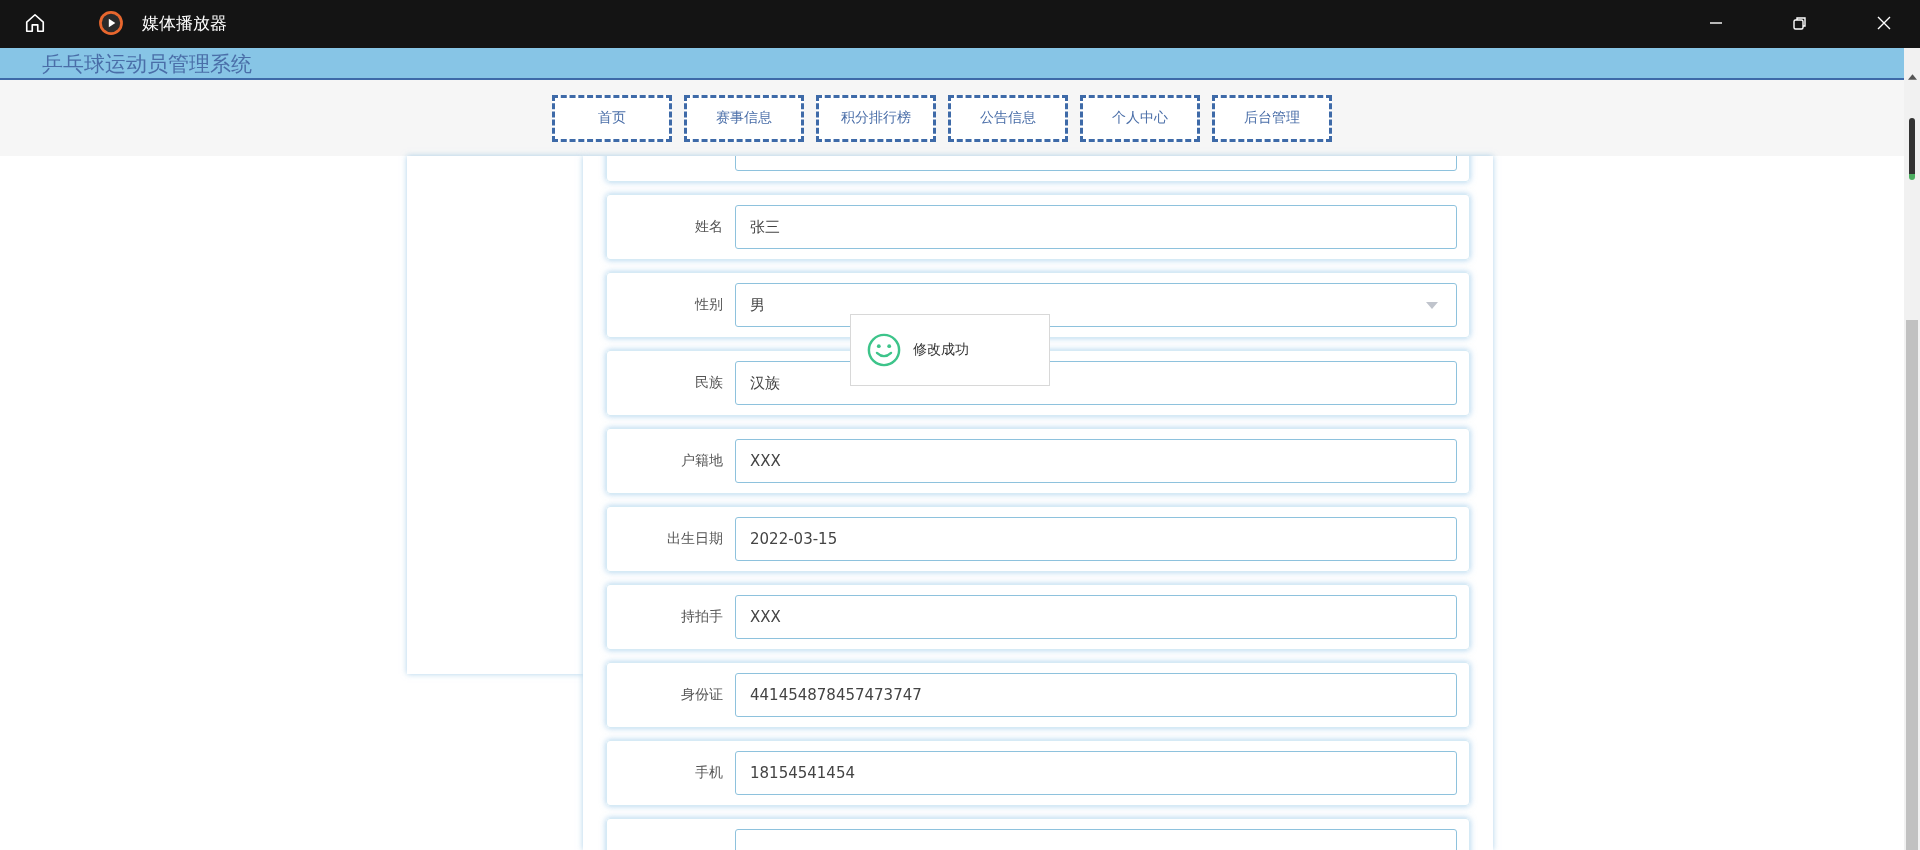 The height and width of the screenshot is (850, 1920). I want to click on field-label: 出生日期, so click(694, 539).